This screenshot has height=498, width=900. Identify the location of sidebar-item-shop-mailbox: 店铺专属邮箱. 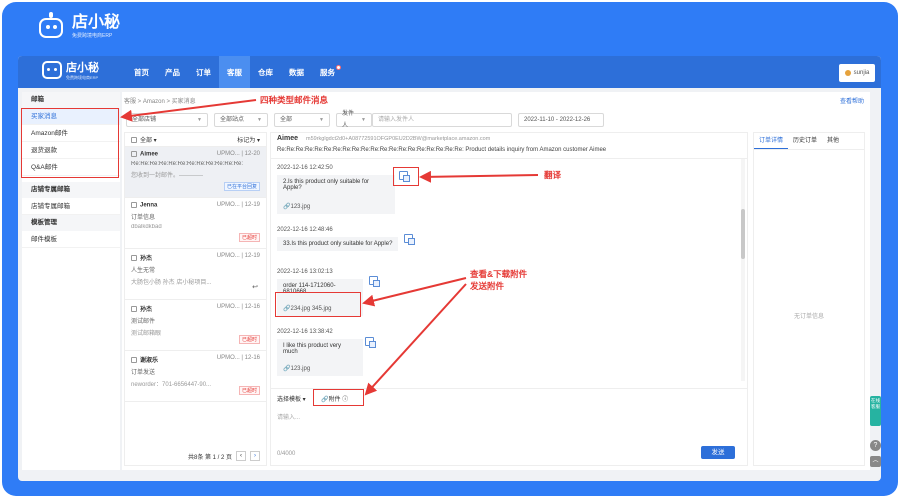
(71, 206).